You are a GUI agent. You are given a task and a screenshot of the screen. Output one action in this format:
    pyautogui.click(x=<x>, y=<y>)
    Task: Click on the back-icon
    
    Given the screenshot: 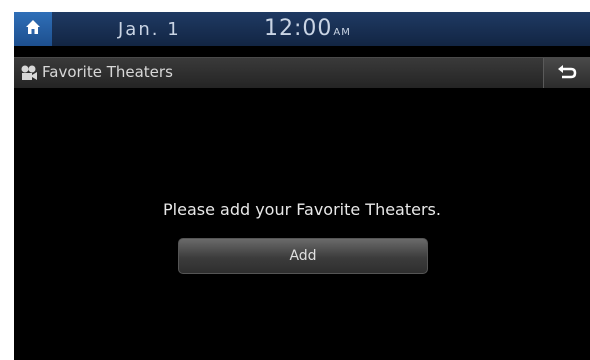 What is the action you would take?
    pyautogui.click(x=567, y=73)
    